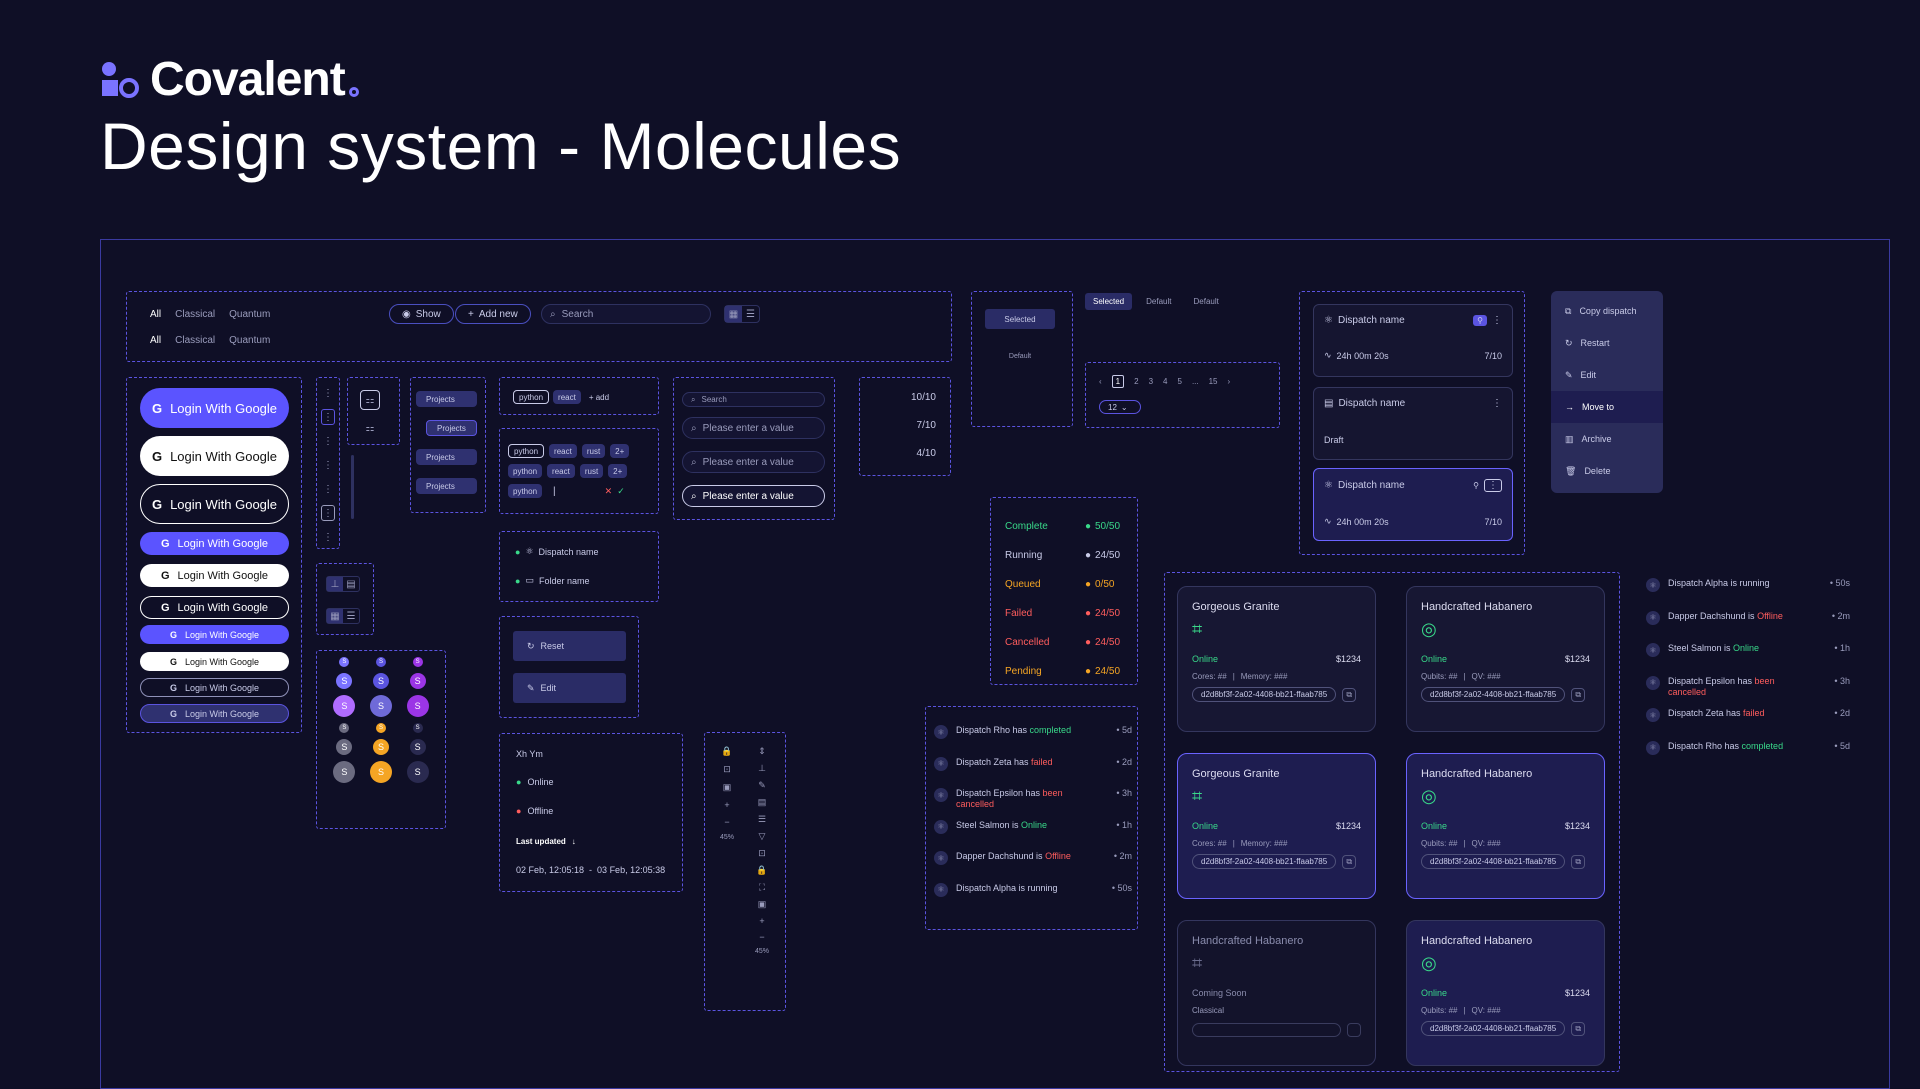  I want to click on page-current: 1, so click(1118, 381).